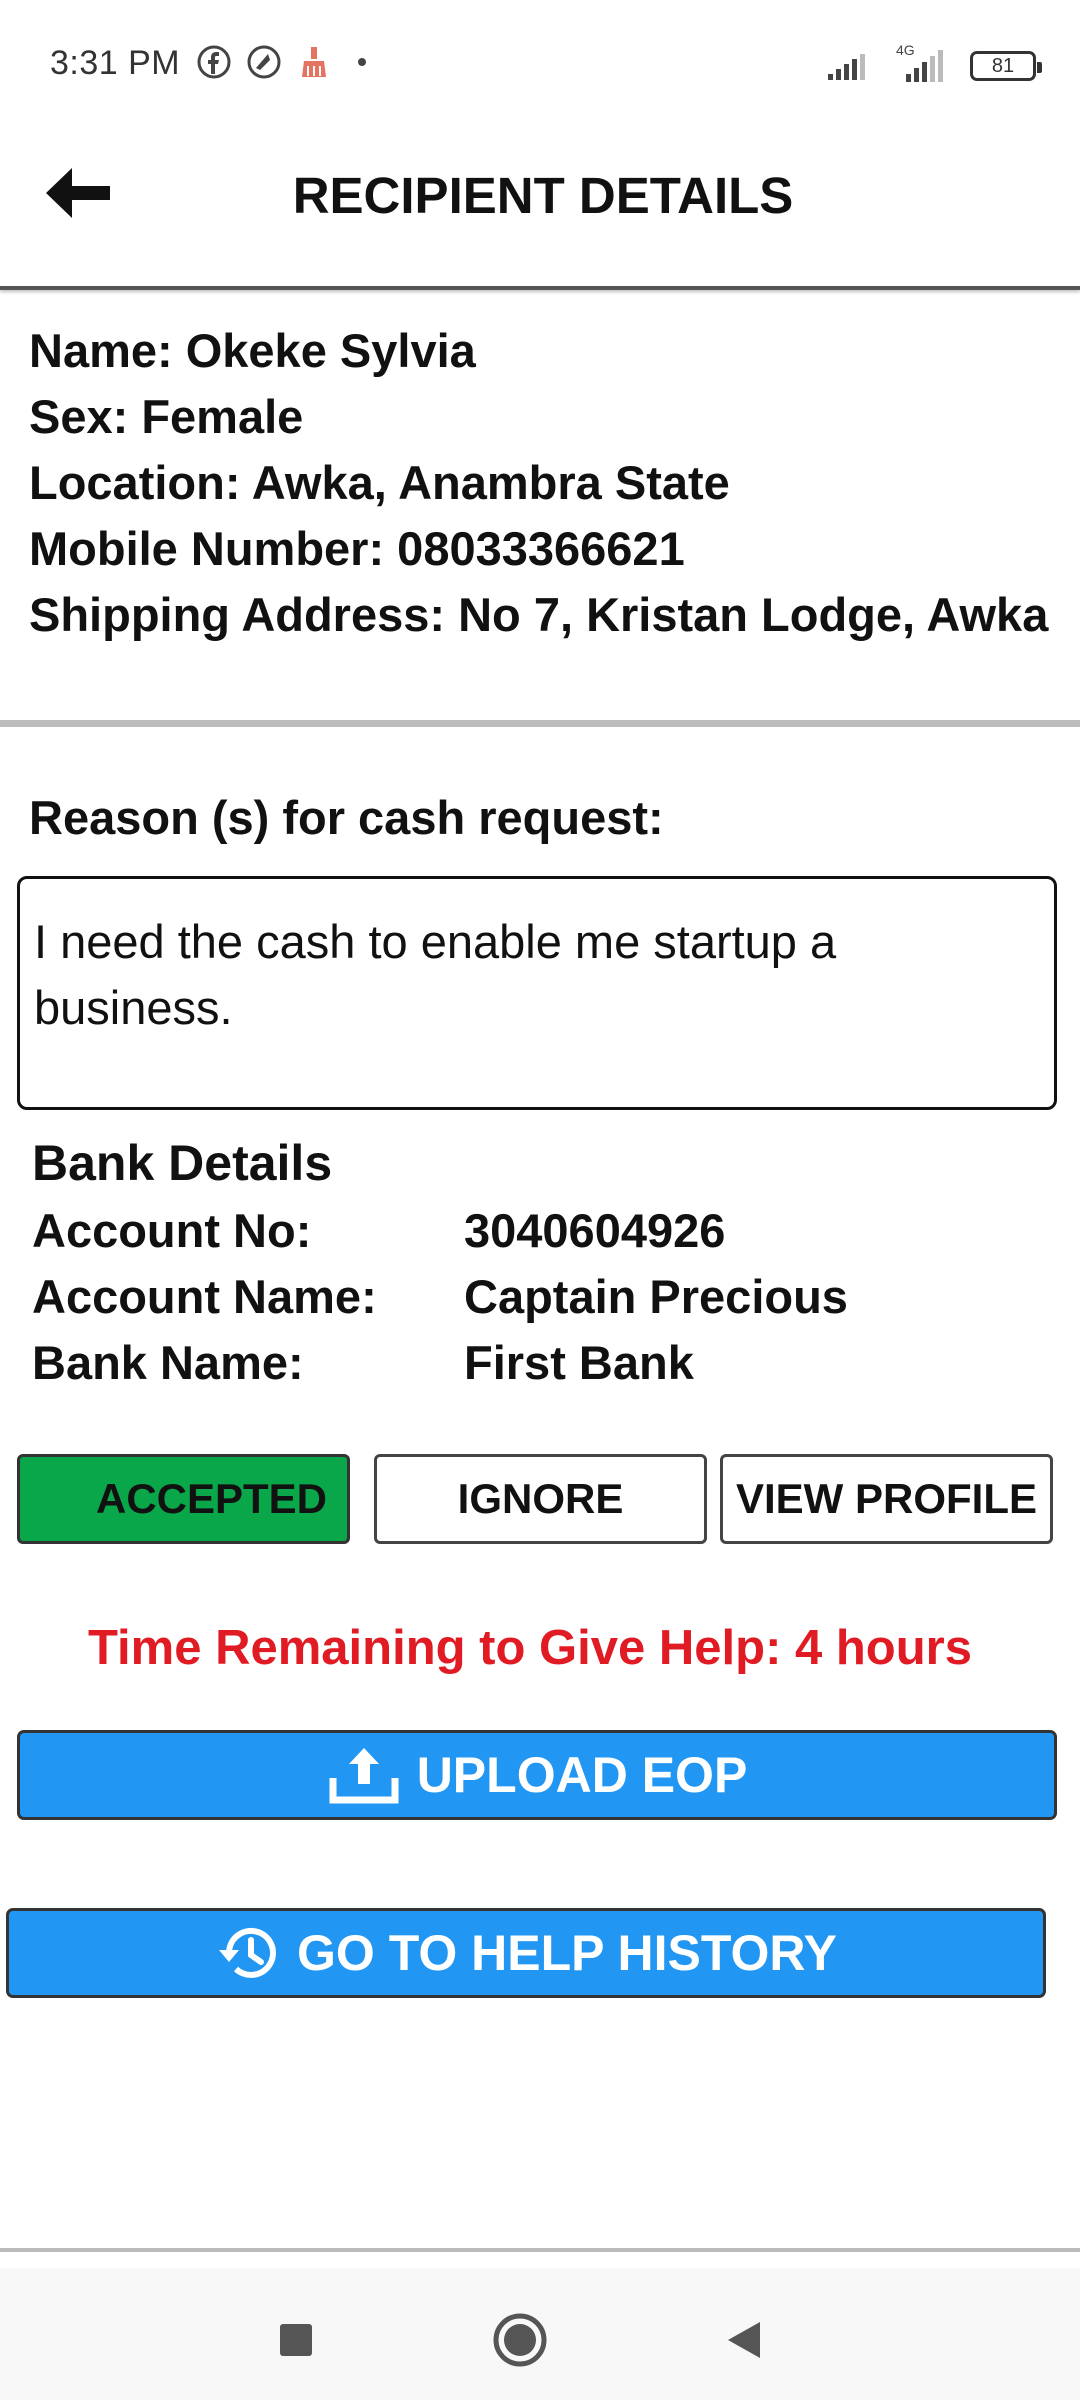 The height and width of the screenshot is (2400, 1080). What do you see at coordinates (920, 64) in the screenshot?
I see `signal-4g-icon: 4G` at bounding box center [920, 64].